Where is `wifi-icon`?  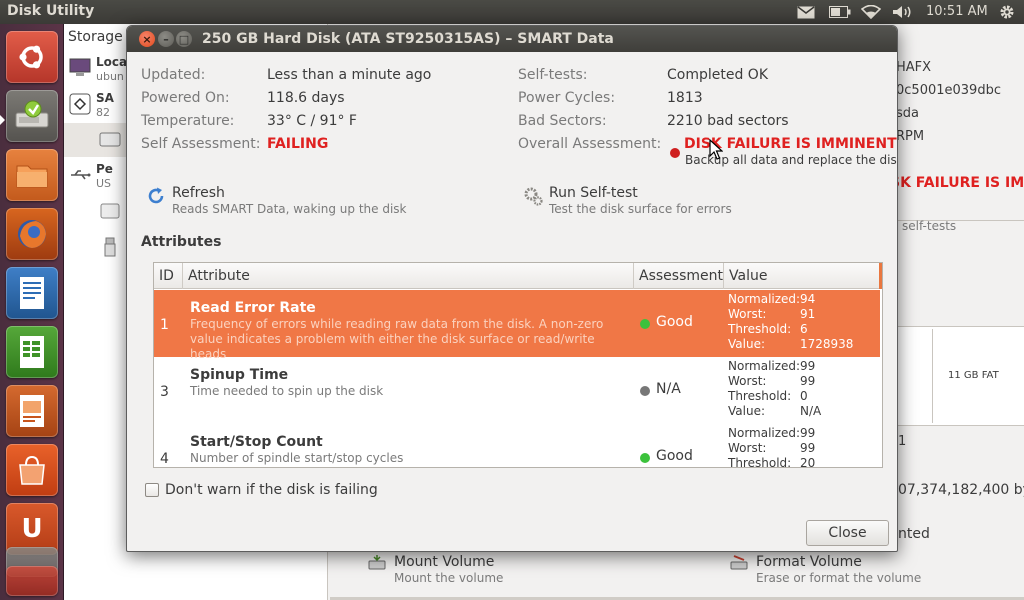
wifi-icon is located at coordinates (871, 12).